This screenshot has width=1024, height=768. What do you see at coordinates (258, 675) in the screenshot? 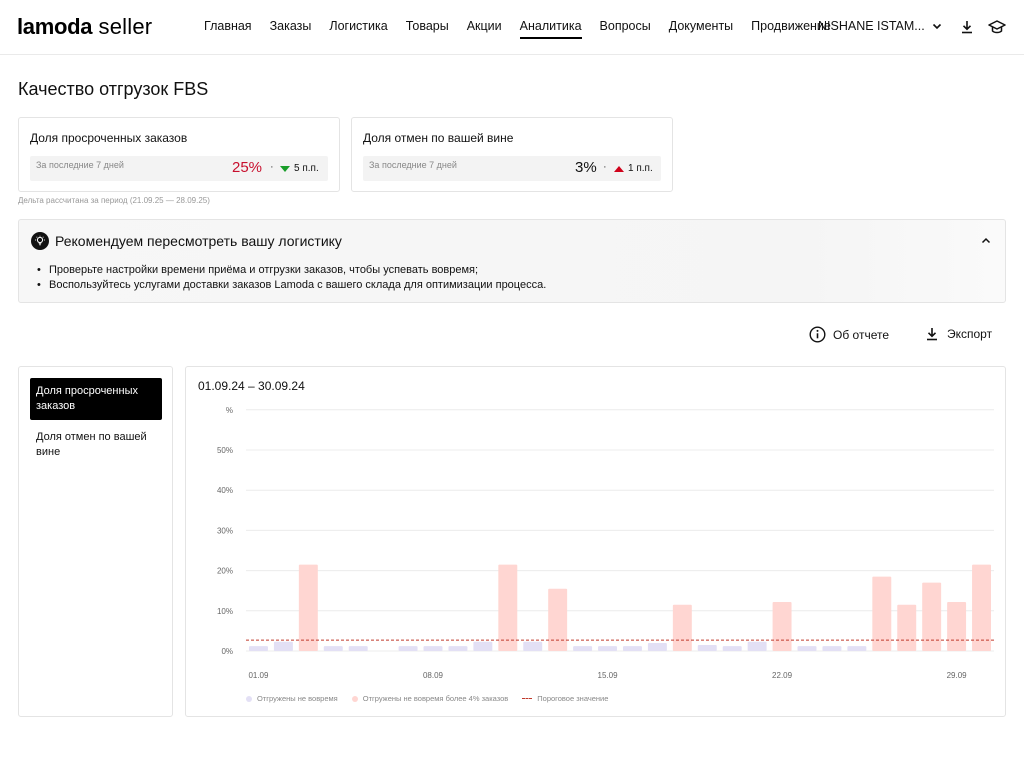
I see `x-tick-label: 01.09` at bounding box center [258, 675].